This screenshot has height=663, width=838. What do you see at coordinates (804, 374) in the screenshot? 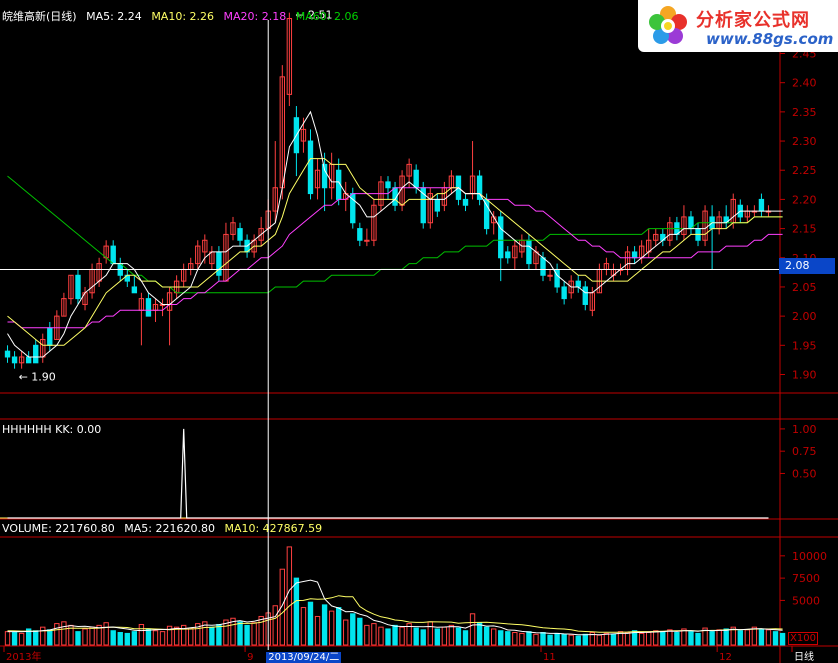
I see `price-tick-label: 1.90` at bounding box center [804, 374].